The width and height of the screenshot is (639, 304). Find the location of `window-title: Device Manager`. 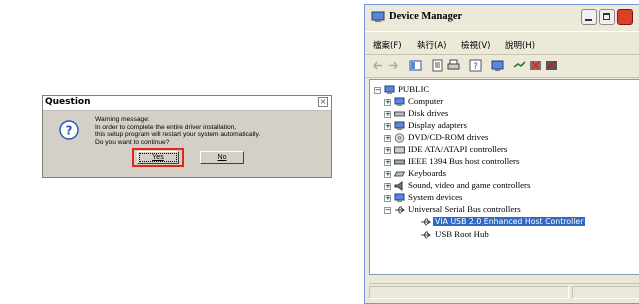

window-title: Device Manager is located at coordinates (426, 16).